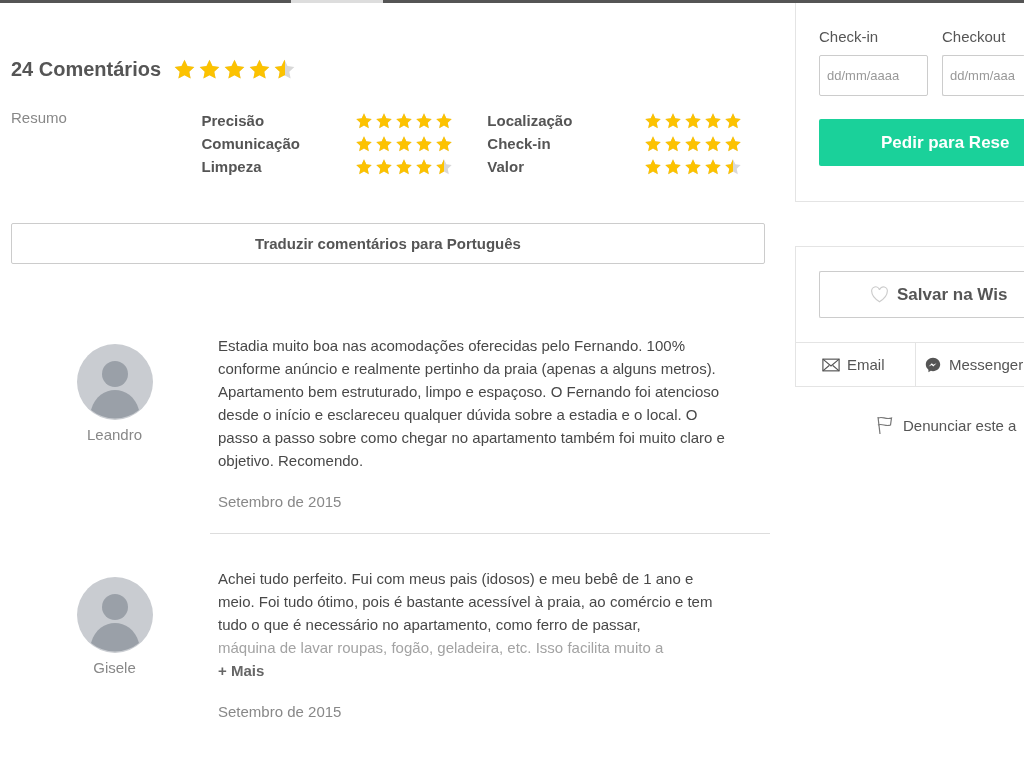 The height and width of the screenshot is (768, 1024). Describe the element at coordinates (873, 75) in the screenshot. I see `checkin-date-field: dd/mm/aaaa` at that location.